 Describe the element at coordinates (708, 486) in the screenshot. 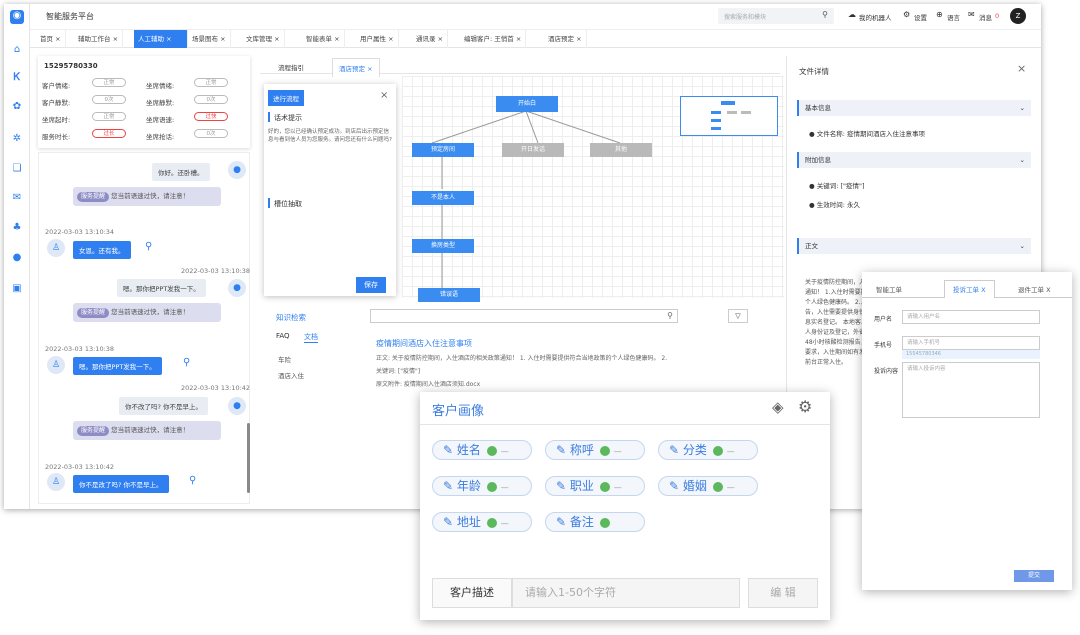

I see `chip-marriage: ✎ 婚姻 —` at that location.